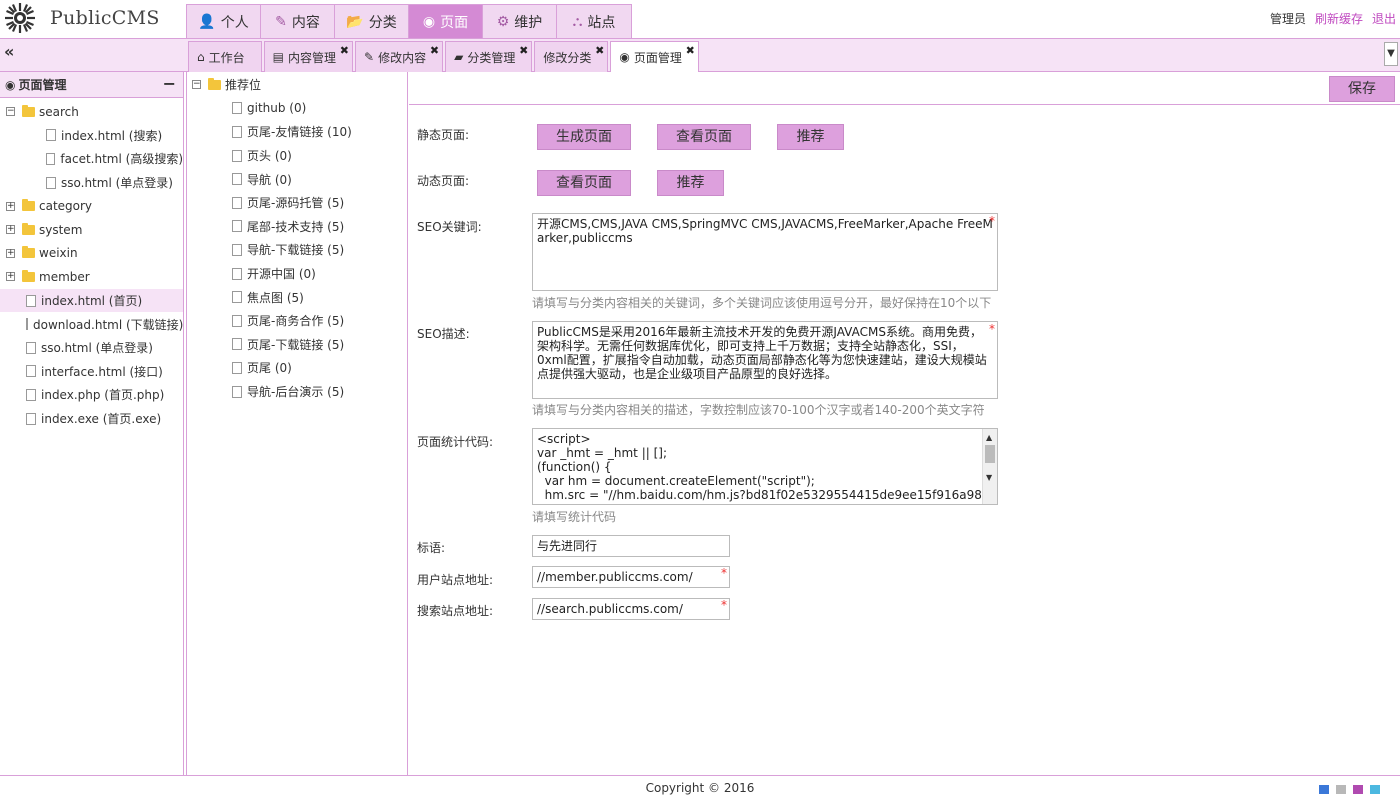  Describe the element at coordinates (91, 254) in the screenshot. I see `tree-folder: + weixin` at that location.